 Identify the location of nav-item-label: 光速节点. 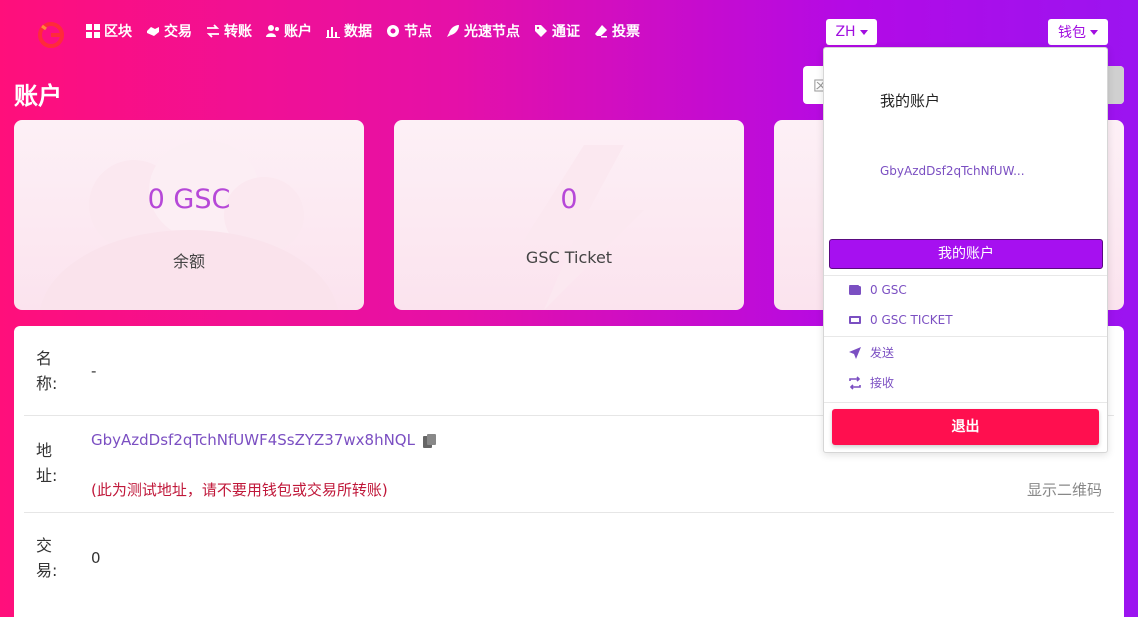
(492, 32).